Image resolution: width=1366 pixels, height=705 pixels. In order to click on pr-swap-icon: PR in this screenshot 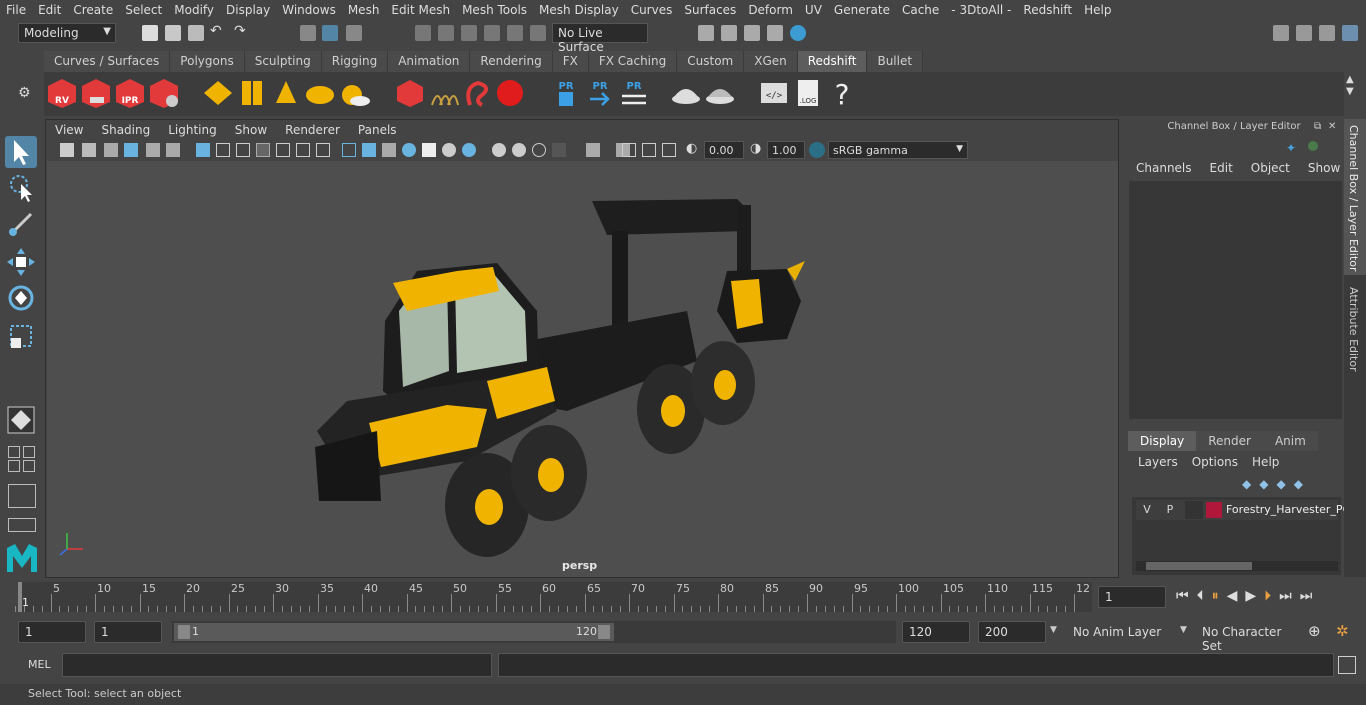, I will do `click(634, 93)`.